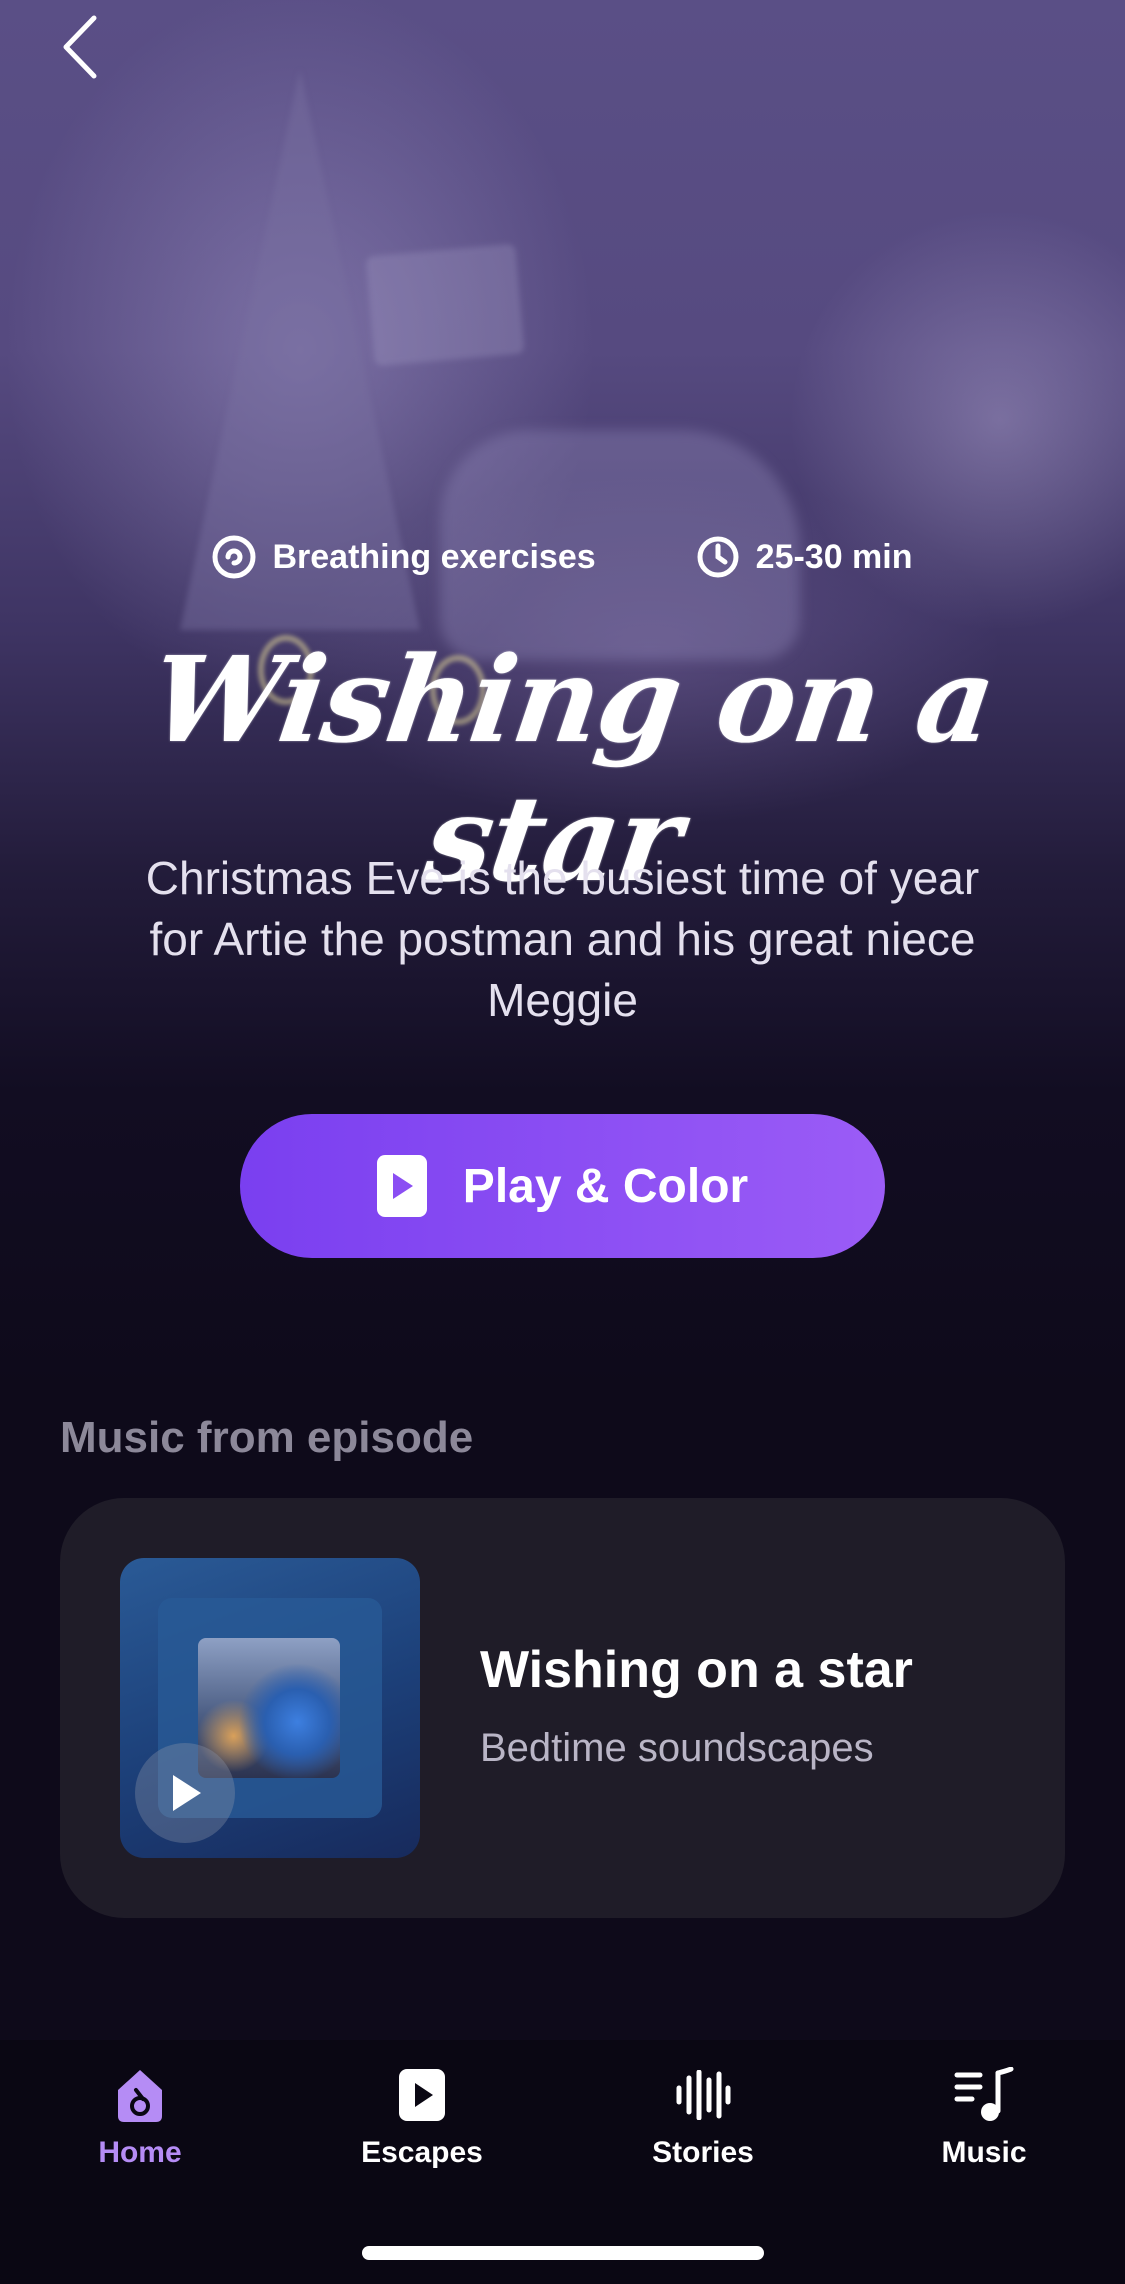 This screenshot has width=1125, height=2284. I want to click on track-play-button, so click(185, 1793).